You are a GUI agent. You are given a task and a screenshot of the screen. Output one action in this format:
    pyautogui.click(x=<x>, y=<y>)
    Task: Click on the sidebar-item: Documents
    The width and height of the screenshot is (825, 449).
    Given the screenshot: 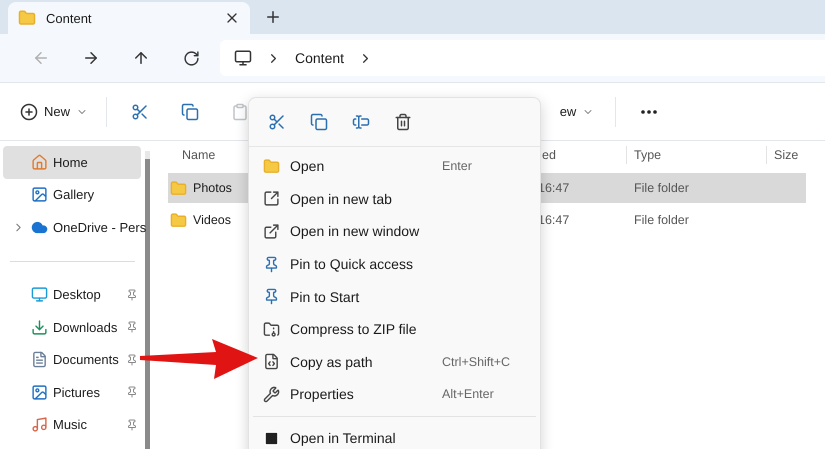 What is the action you would take?
    pyautogui.click(x=72, y=360)
    